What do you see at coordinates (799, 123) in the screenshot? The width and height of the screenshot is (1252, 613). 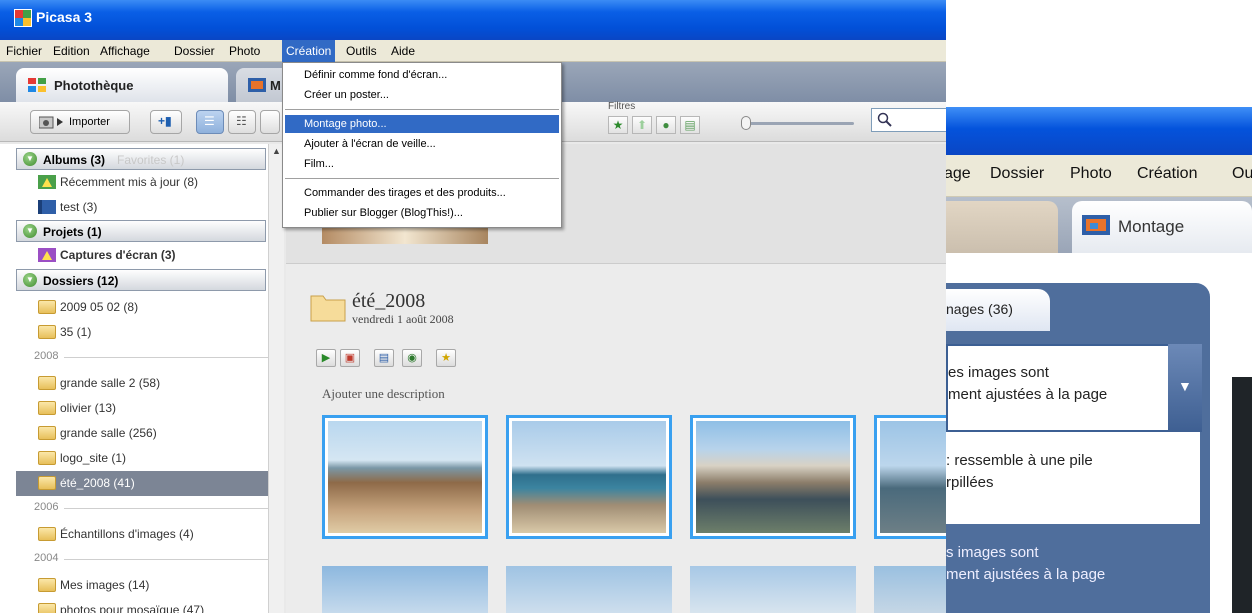 I see `zoom-slider-track` at bounding box center [799, 123].